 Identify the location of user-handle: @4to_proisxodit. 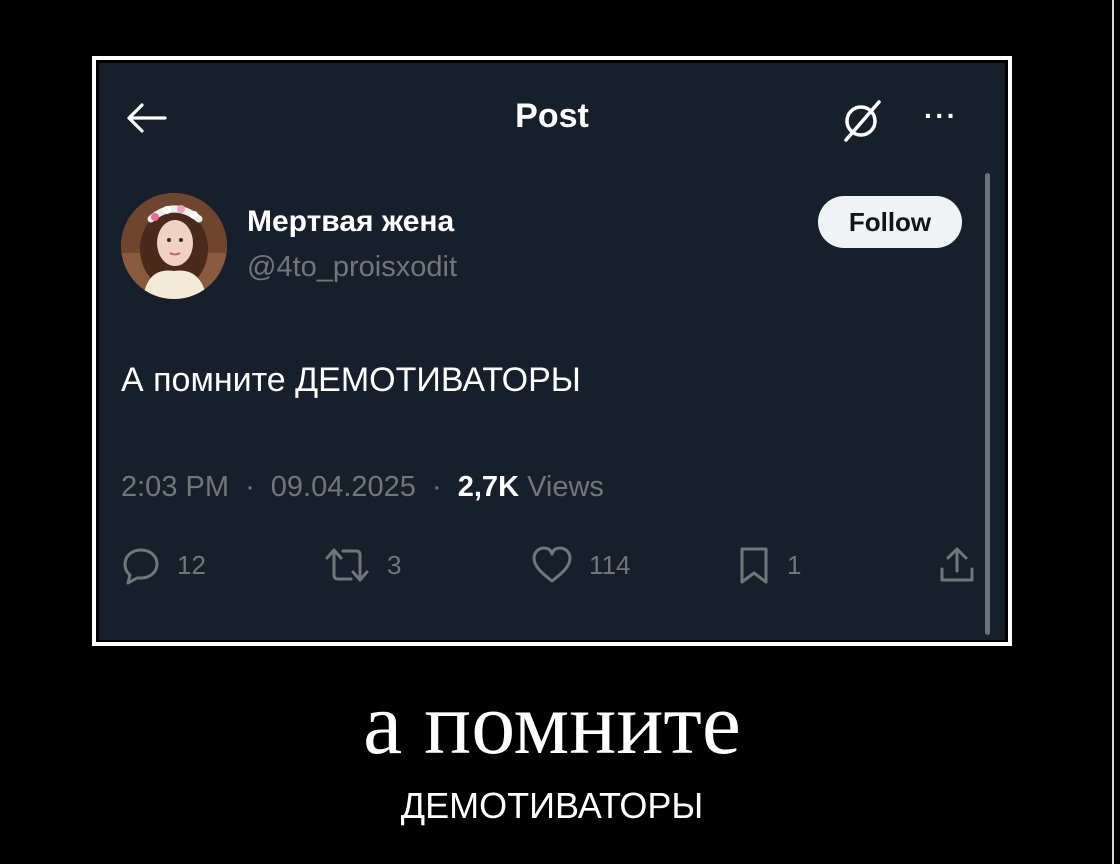
(352, 267).